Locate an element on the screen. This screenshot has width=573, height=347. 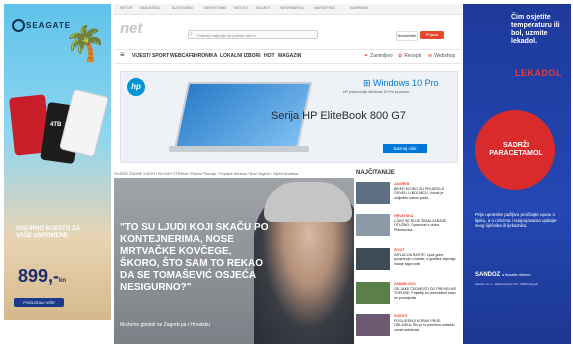
recipe-icon: ✿ is located at coordinates (400, 56).